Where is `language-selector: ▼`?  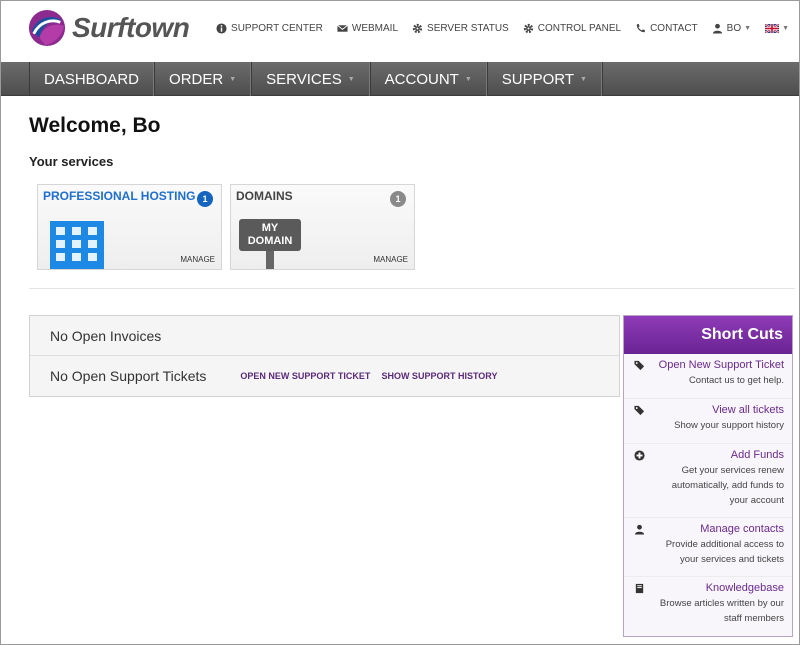 language-selector: ▼ is located at coordinates (777, 28).